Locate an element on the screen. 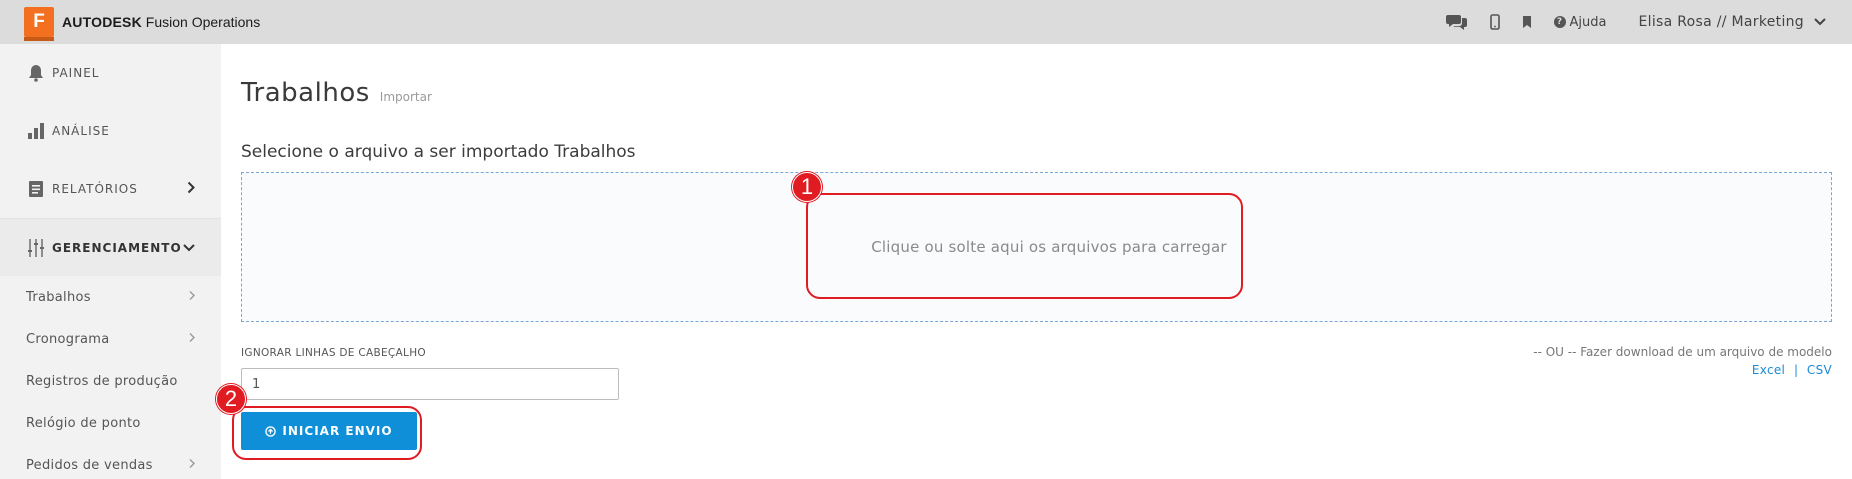  fusion-logo-icon: F is located at coordinates (39, 24).